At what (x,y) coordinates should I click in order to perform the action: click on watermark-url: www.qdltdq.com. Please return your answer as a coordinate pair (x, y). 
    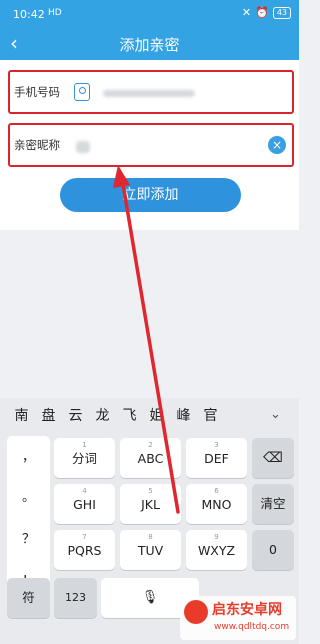
    Looking at the image, I should click on (252, 627).